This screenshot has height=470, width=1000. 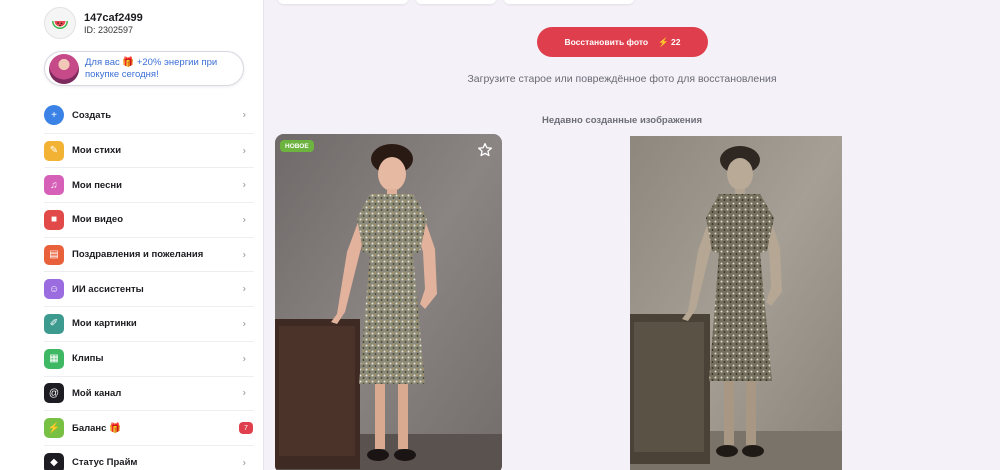 I want to click on energy-cost: ⚡ 22, so click(x=669, y=41).